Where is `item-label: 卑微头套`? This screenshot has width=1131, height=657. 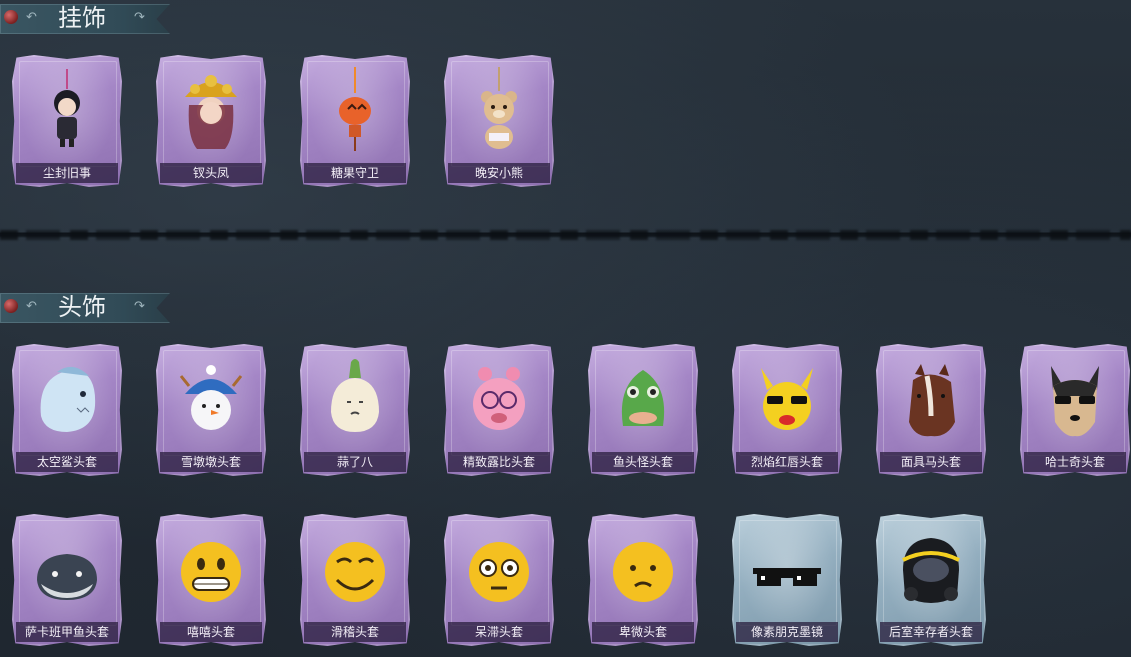 item-label: 卑微头套 is located at coordinates (642, 632).